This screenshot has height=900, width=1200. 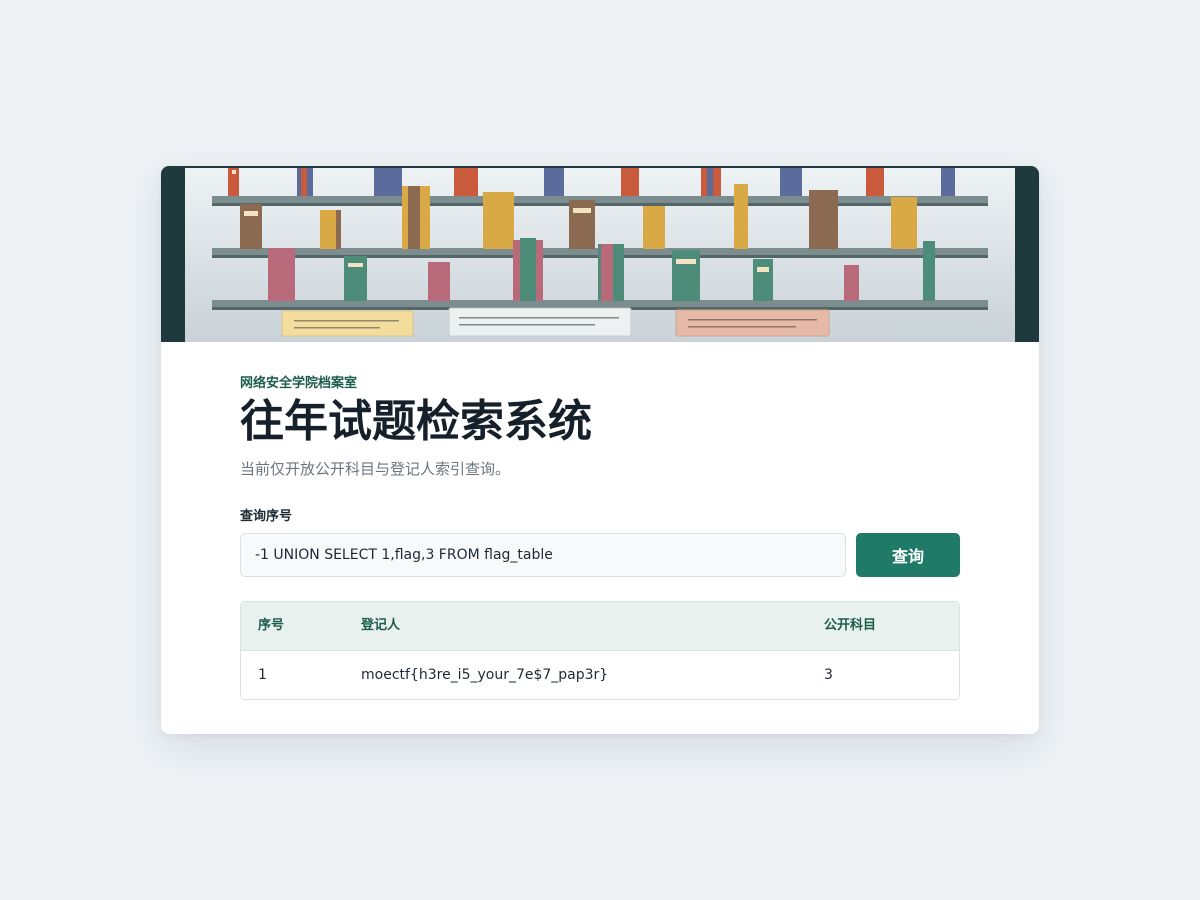 I want to click on query-button: 查询, so click(x=908, y=555).